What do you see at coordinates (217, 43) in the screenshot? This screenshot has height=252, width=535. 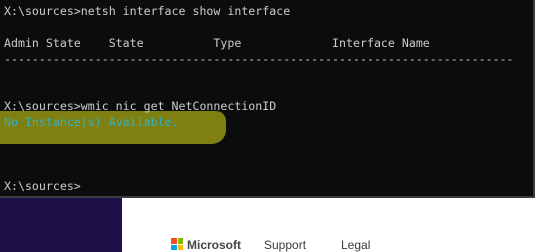 I see `console-line-column-headers: Admin State State Type Interface Name` at bounding box center [217, 43].